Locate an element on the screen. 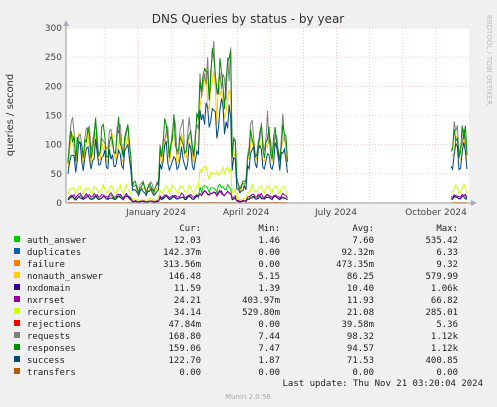 Image resolution: width=497 pixels, height=407 pixels. munin-version: Munin 2.0.56 is located at coordinates (248, 397).